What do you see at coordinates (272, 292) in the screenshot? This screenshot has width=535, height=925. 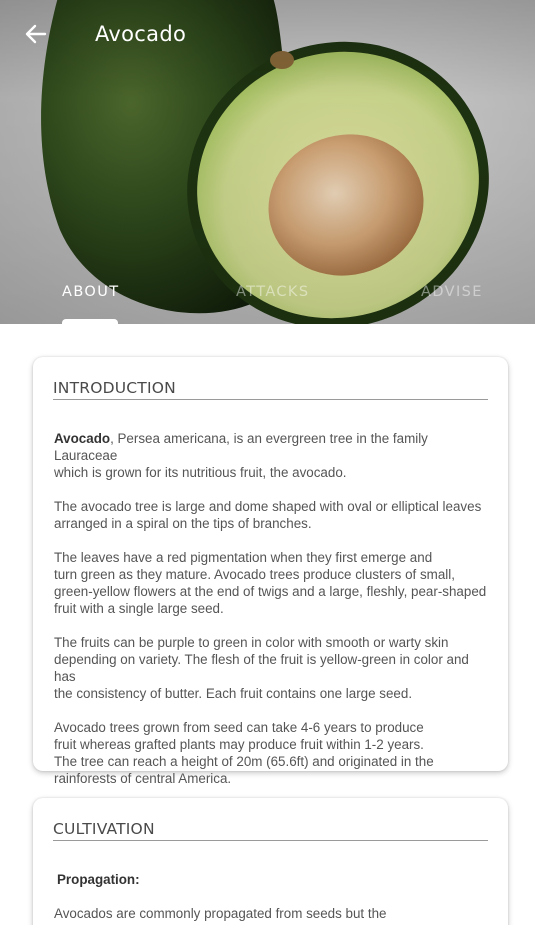 I see `tab-attacks: ATTACKS` at bounding box center [272, 292].